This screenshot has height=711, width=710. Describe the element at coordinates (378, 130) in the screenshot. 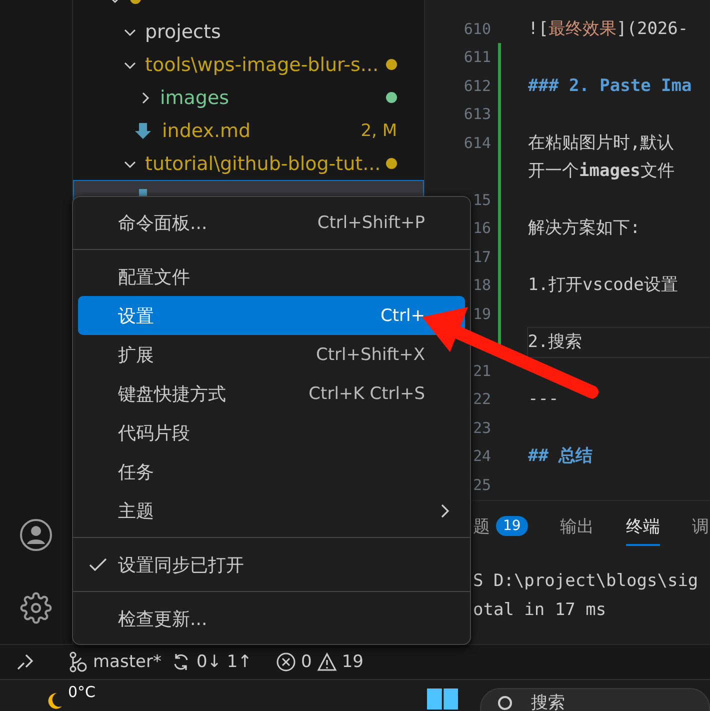

I see `git-status: 2, M` at that location.